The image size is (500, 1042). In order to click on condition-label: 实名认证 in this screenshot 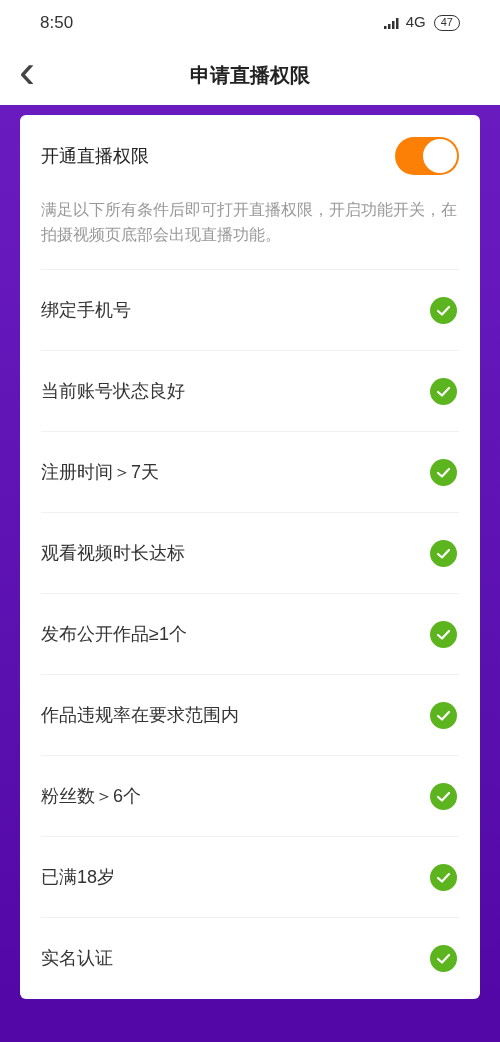, I will do `click(77, 958)`.